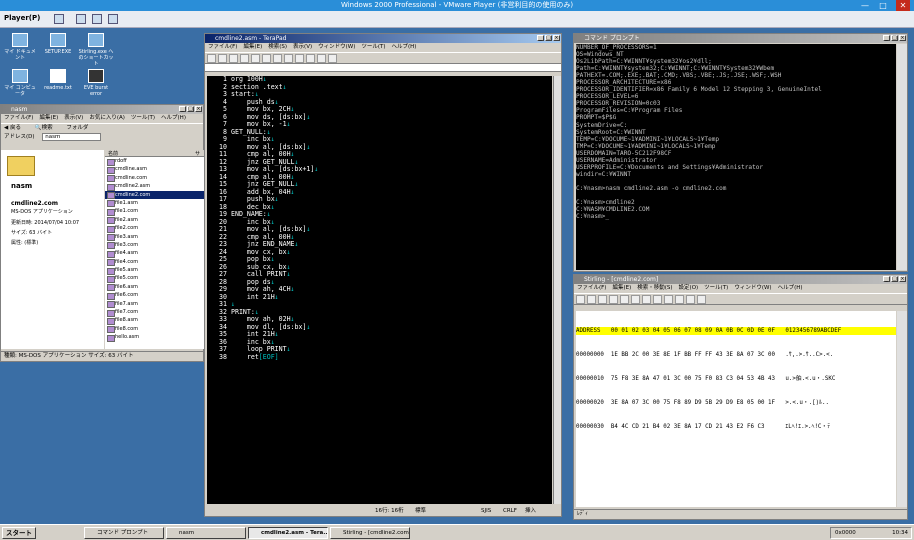  Describe the element at coordinates (154, 245) in the screenshot. I see `file-item: file3.com` at that location.